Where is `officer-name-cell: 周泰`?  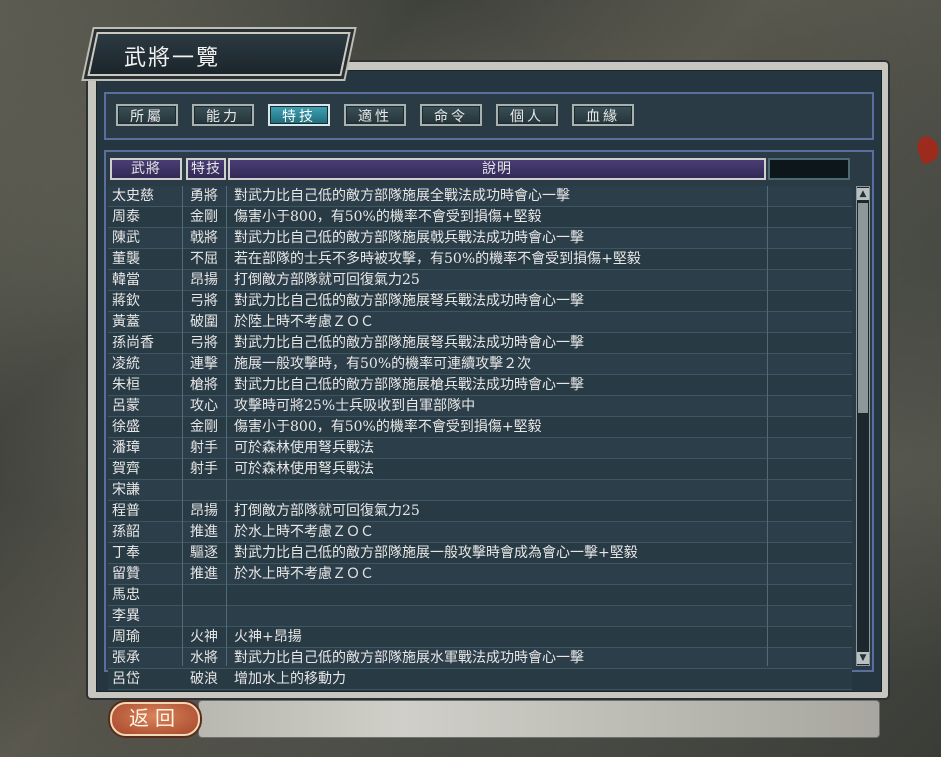
officer-name-cell: 周泰 is located at coordinates (126, 217).